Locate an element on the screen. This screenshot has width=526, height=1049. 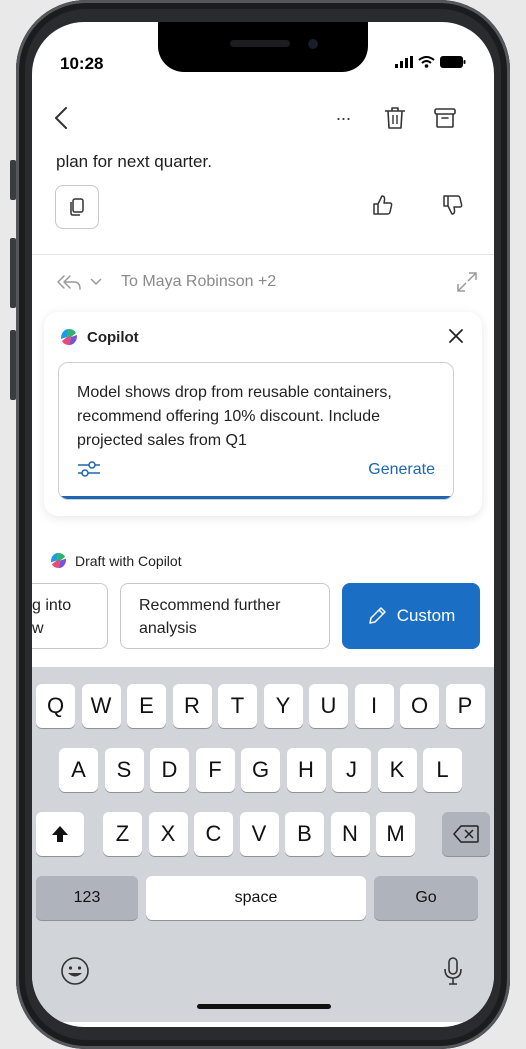
key-i: I is located at coordinates (374, 706).